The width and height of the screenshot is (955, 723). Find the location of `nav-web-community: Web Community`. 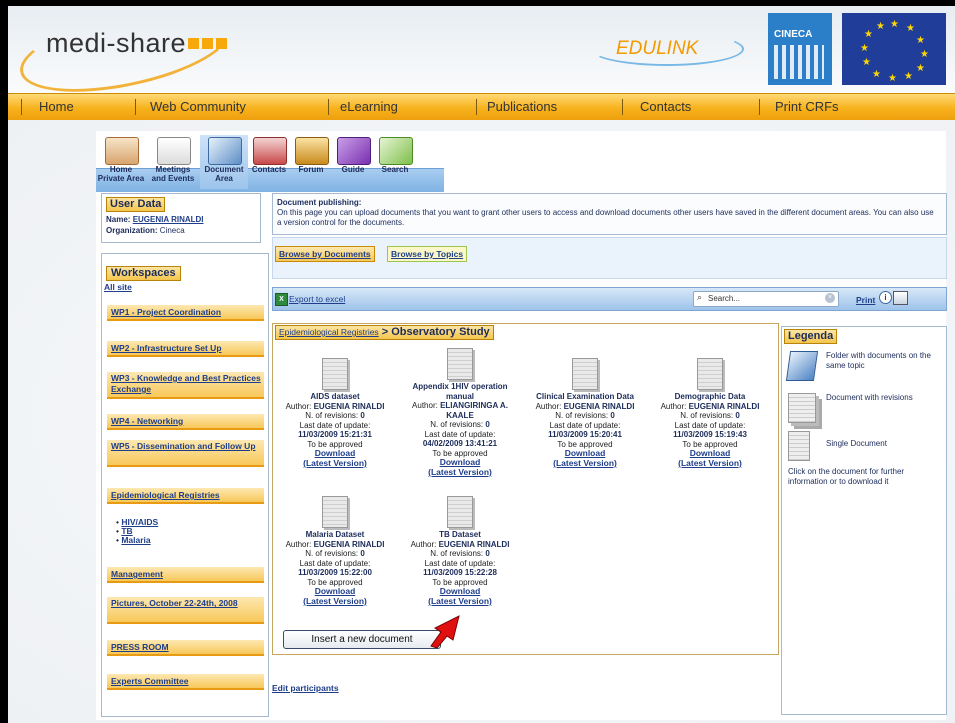

nav-web-community: Web Community is located at coordinates (198, 107).